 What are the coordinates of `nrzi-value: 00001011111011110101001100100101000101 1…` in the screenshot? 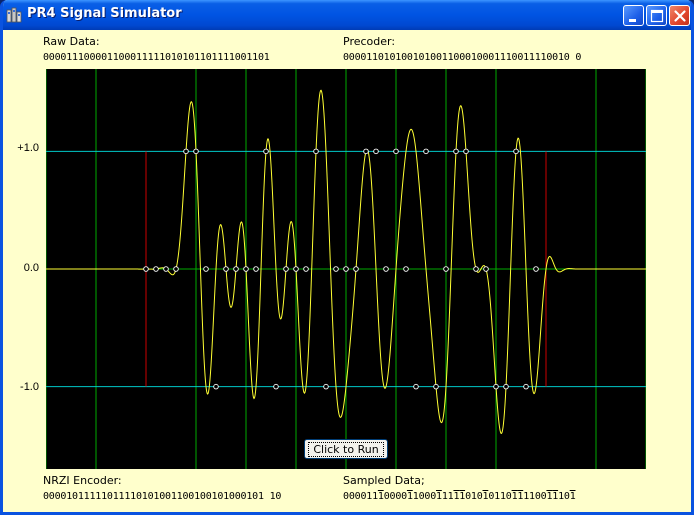 It's located at (162, 496).